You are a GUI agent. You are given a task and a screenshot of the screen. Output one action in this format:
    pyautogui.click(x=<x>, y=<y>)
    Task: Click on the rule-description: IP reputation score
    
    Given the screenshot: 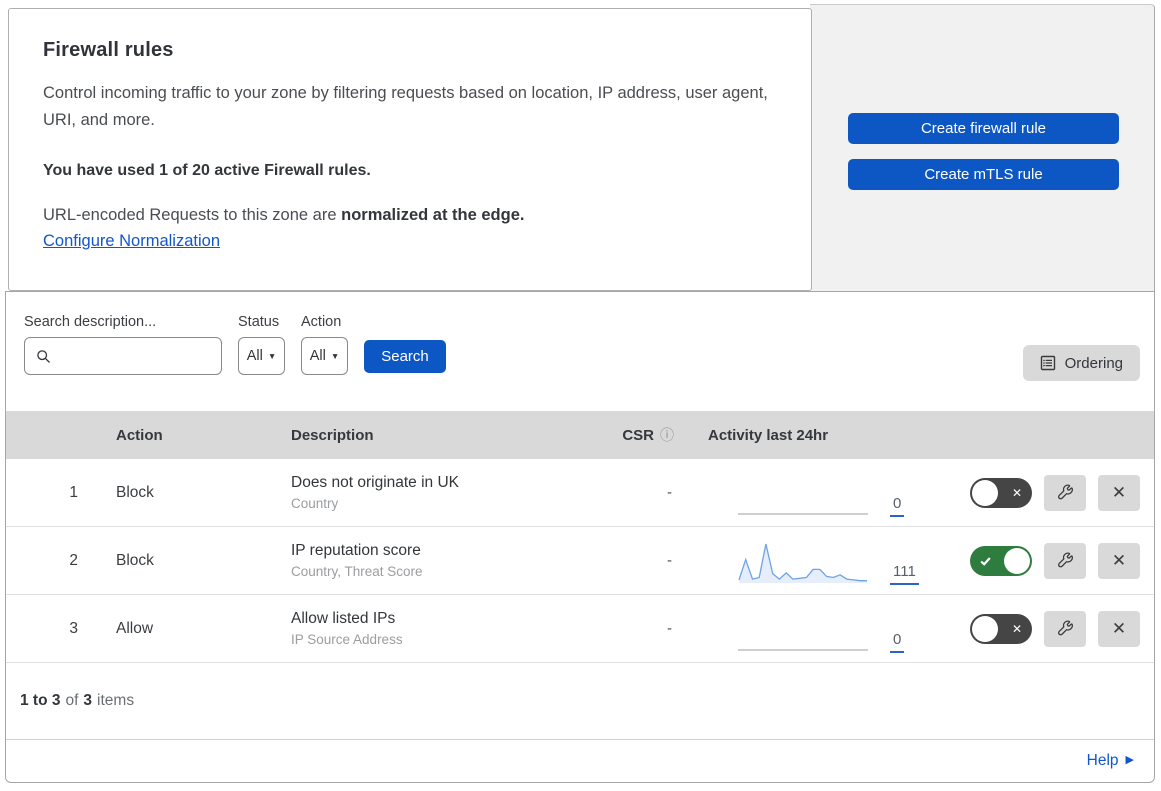 What is the action you would take?
    pyautogui.click(x=356, y=550)
    